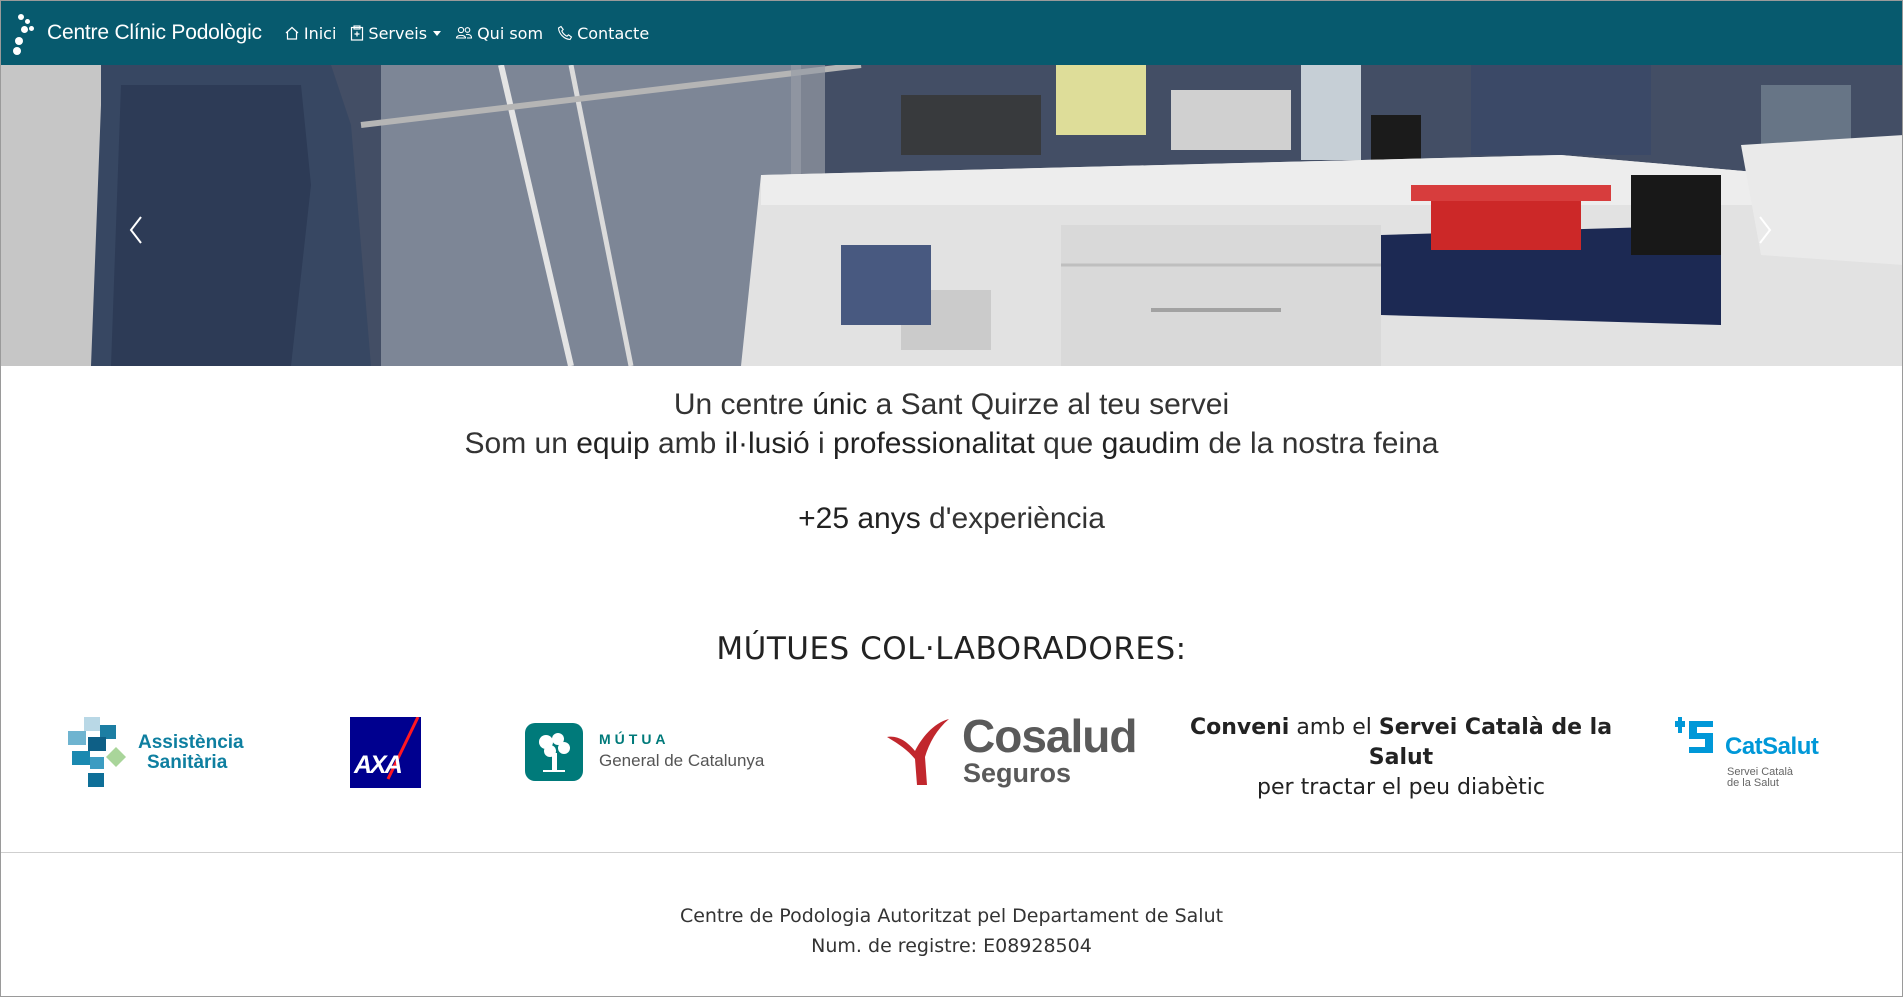 The width and height of the screenshot is (1903, 997). I want to click on mutua-name-line2: General de Catalunya, so click(682, 760).